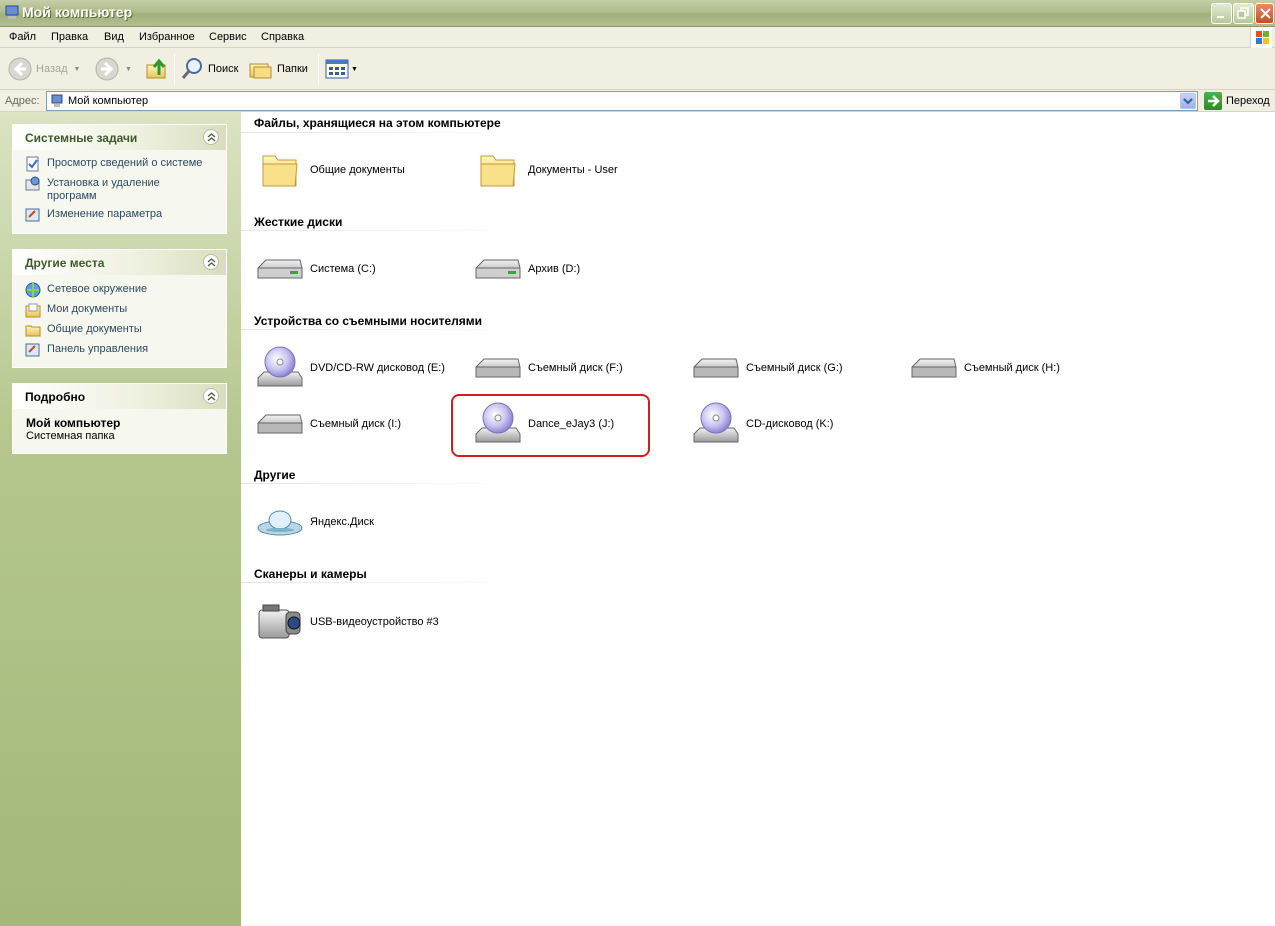 Image resolution: width=1275 pixels, height=926 pixels. Describe the element at coordinates (108, 101) in the screenshot. I see `address-value: Мой компьютер` at that location.